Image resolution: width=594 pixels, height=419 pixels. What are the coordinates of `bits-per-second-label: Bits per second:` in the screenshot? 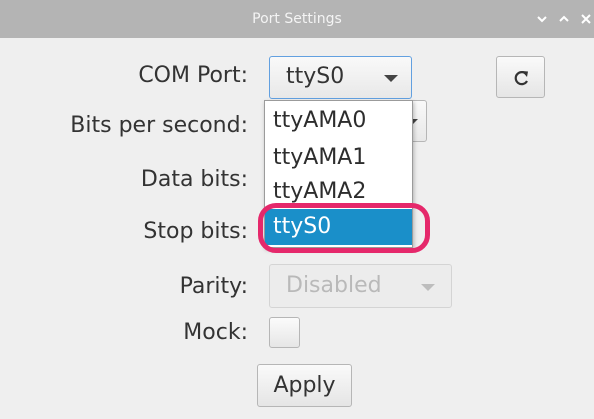 It's located at (159, 125).